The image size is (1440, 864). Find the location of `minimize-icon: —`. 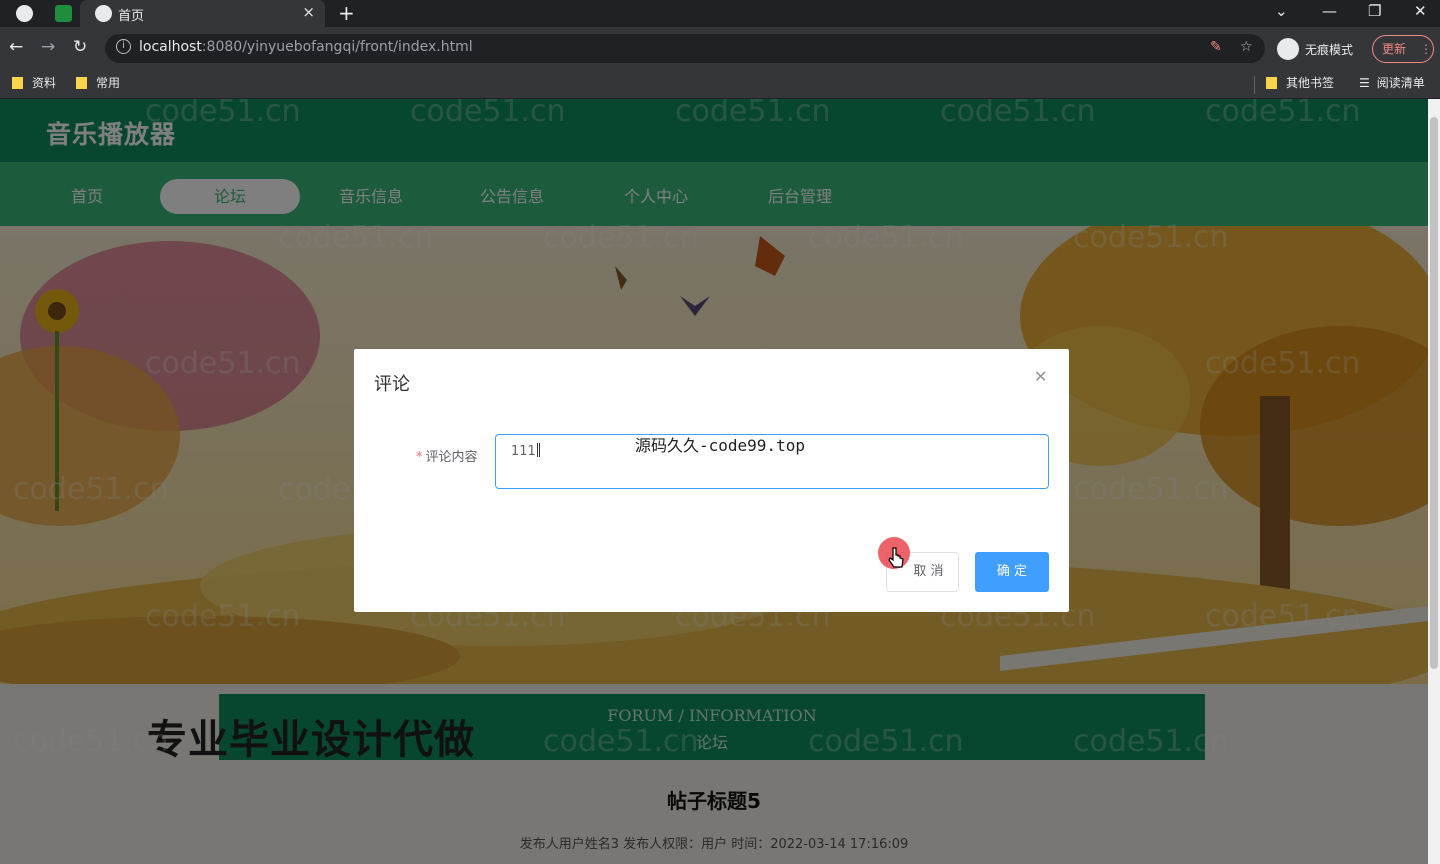

minimize-icon: — is located at coordinates (1329, 11).